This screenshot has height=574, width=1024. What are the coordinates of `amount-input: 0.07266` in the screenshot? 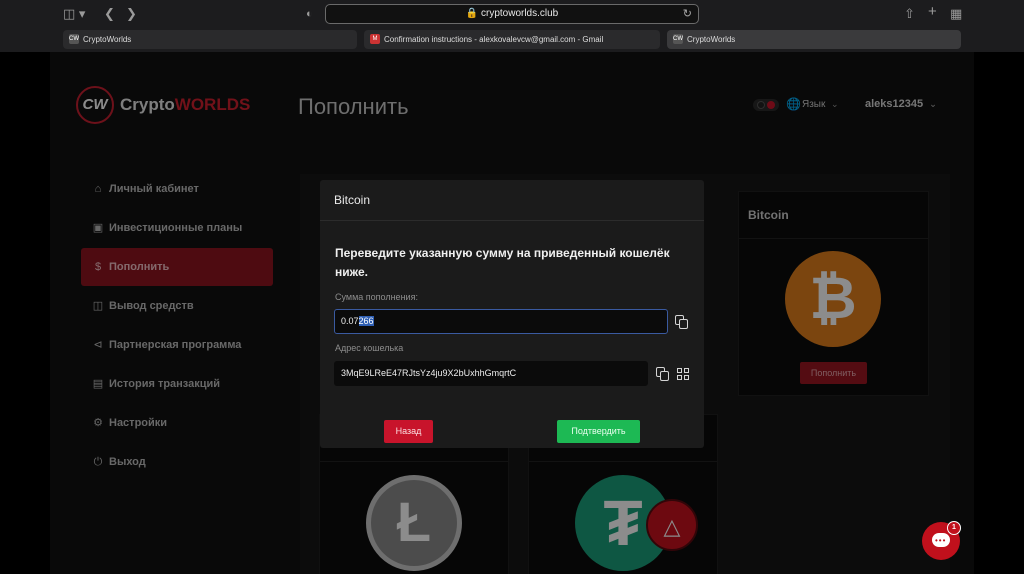 It's located at (501, 321).